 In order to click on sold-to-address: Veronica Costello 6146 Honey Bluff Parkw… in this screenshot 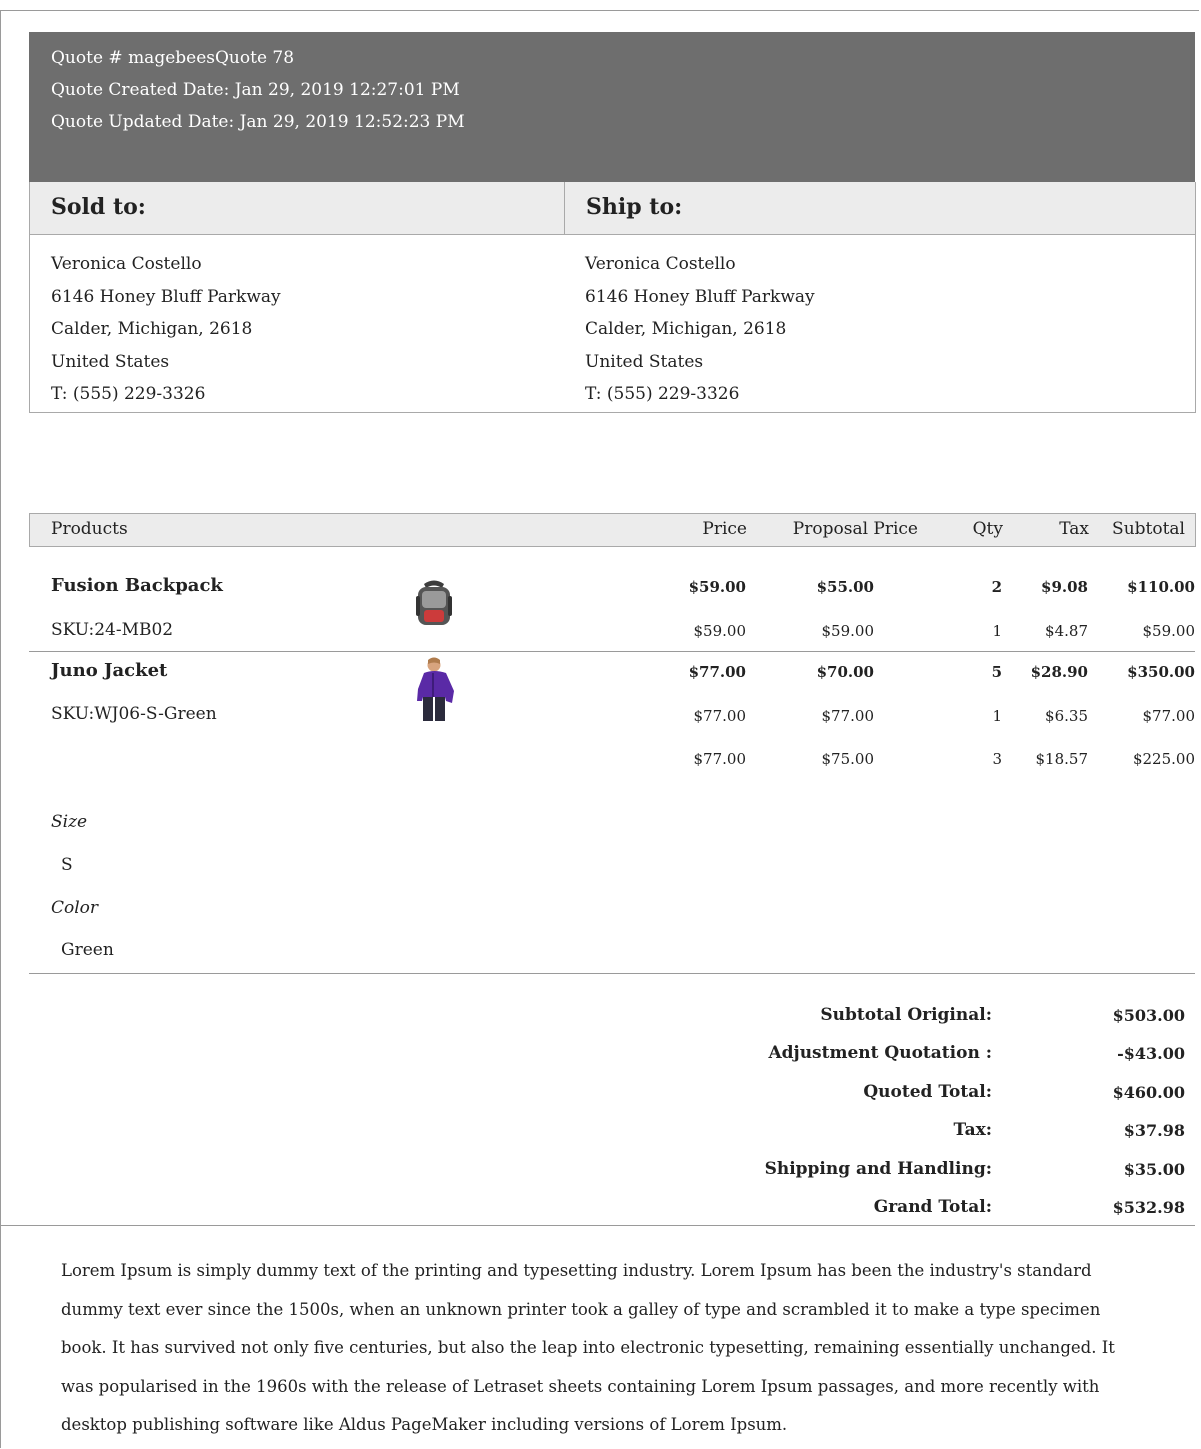, I will do `click(166, 329)`.